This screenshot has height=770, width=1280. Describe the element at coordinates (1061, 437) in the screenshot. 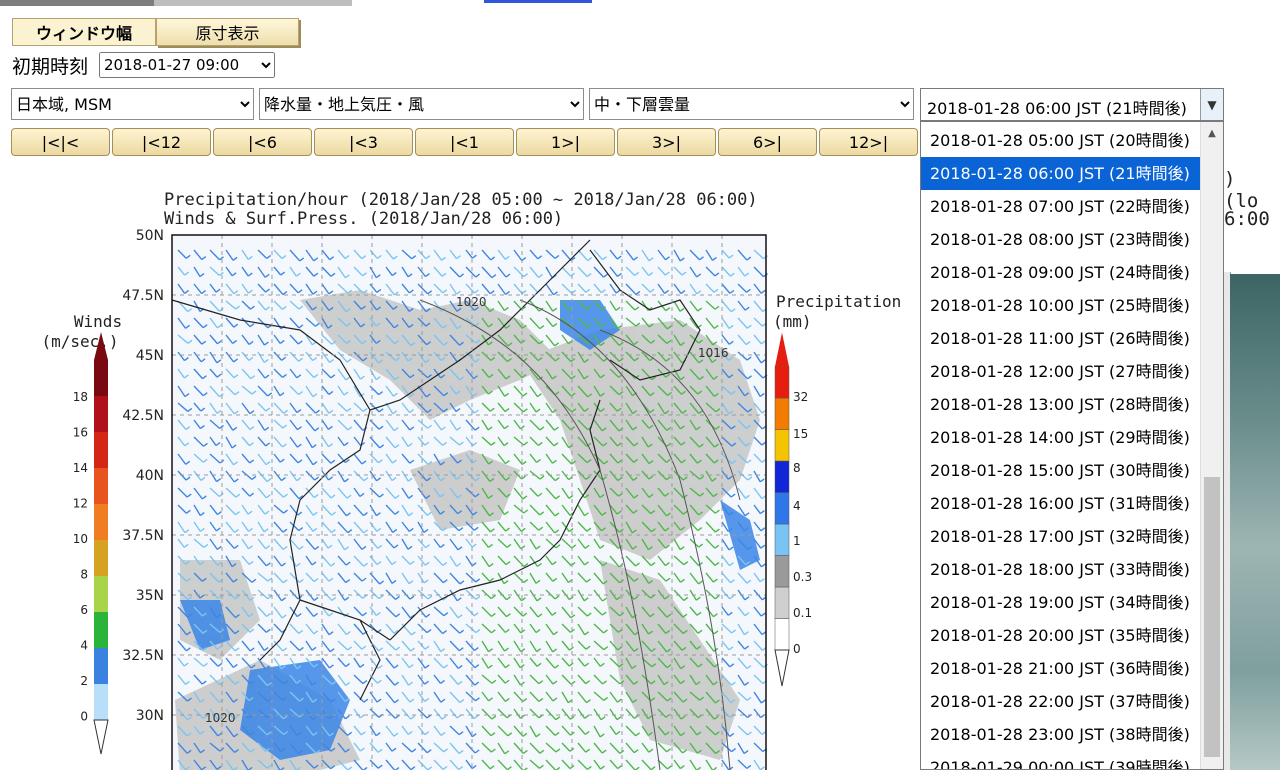

I see `dropdown-item: 2018-01-28 14:00 JST (29時間後)` at that location.